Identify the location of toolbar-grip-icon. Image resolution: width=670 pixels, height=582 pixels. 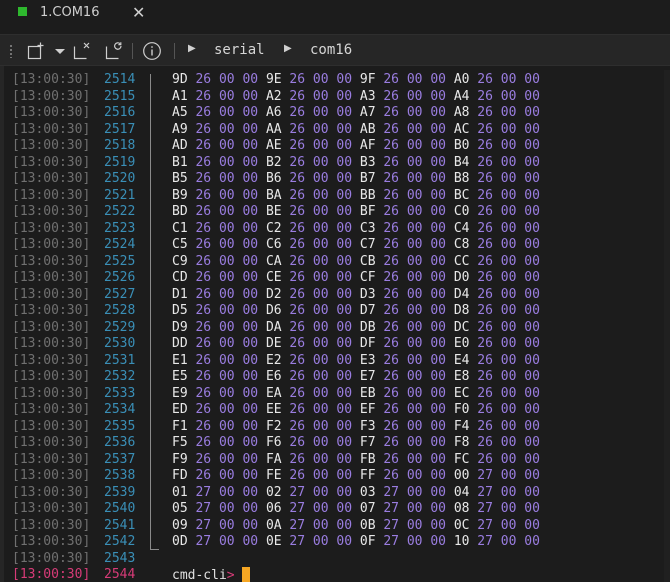
(11, 51).